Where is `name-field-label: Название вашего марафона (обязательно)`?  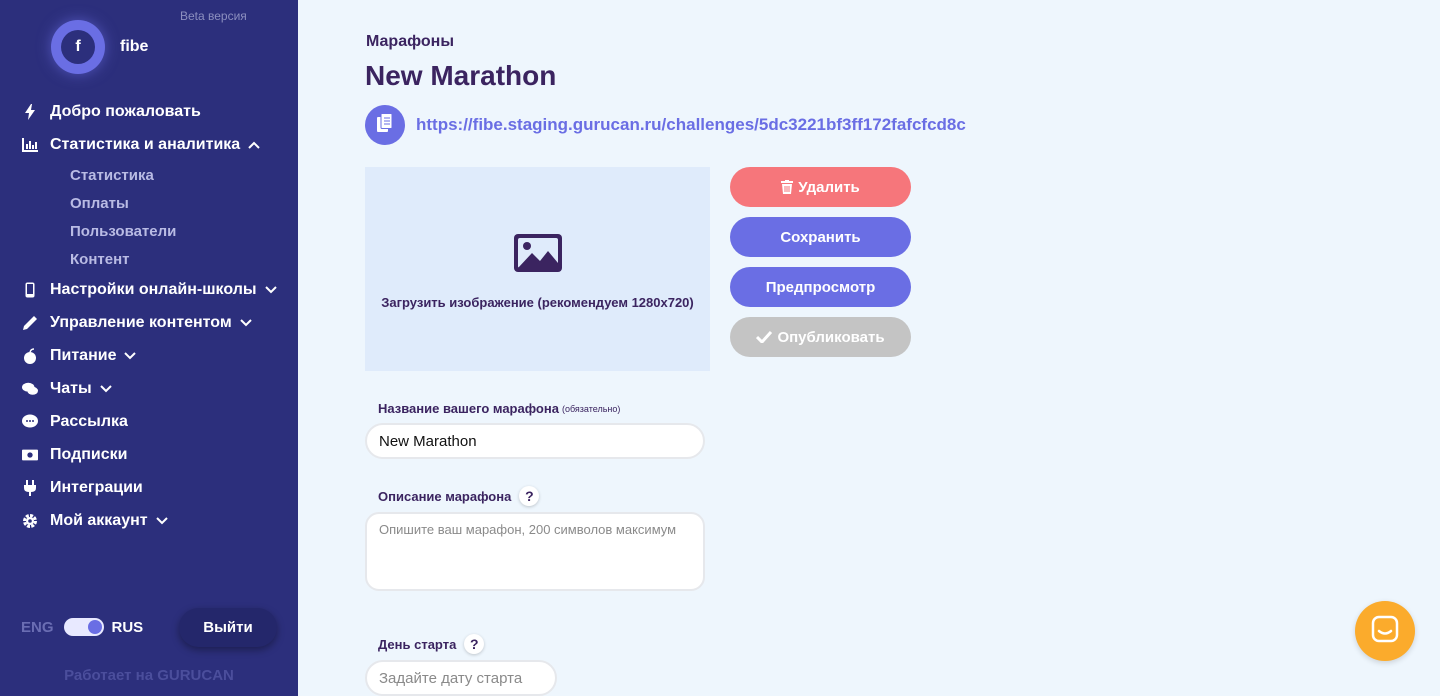 name-field-label: Название вашего марафона (обязательно) is located at coordinates (499, 408).